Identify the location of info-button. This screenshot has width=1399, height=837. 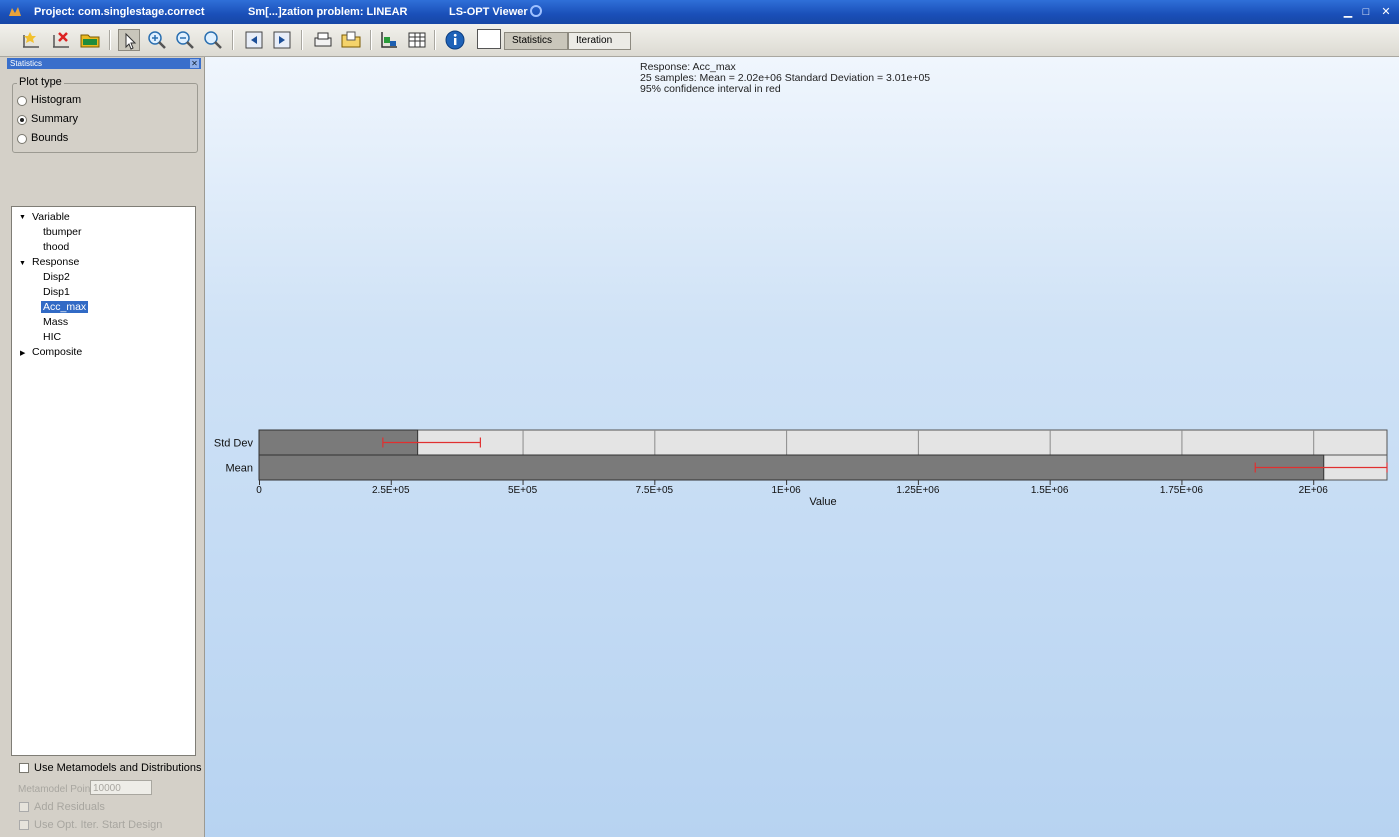
(455, 40).